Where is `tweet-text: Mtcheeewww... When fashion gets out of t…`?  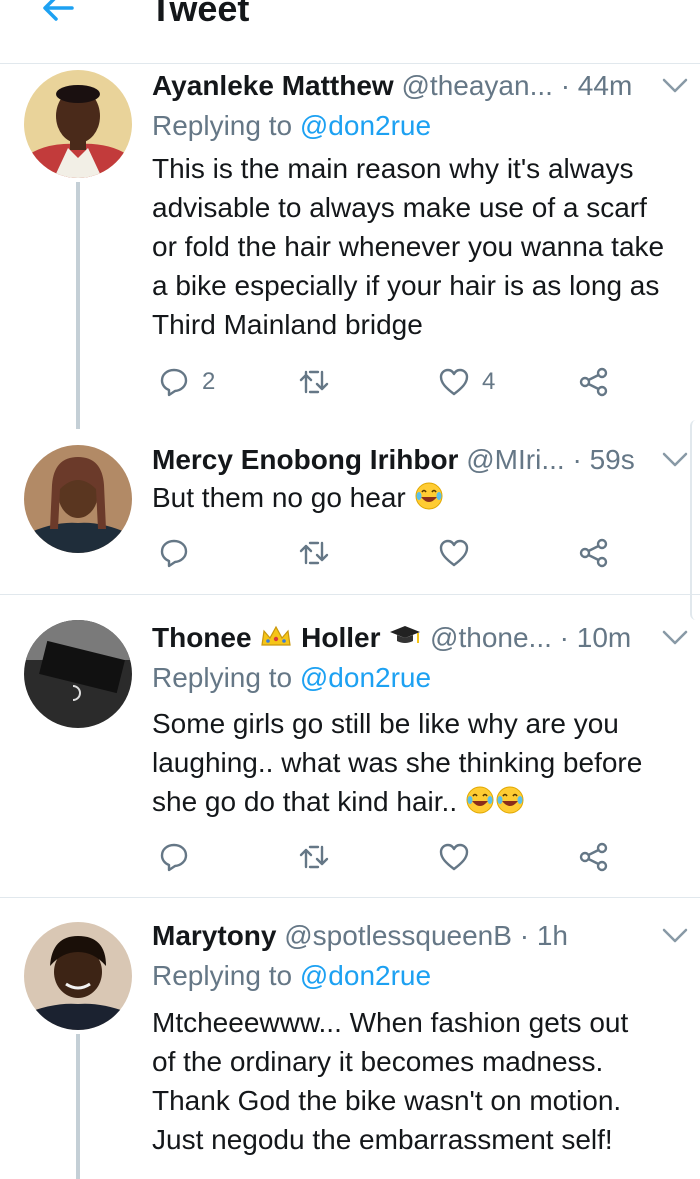 tweet-text: Mtcheeewww... When fashion gets out of t… is located at coordinates (425, 1081).